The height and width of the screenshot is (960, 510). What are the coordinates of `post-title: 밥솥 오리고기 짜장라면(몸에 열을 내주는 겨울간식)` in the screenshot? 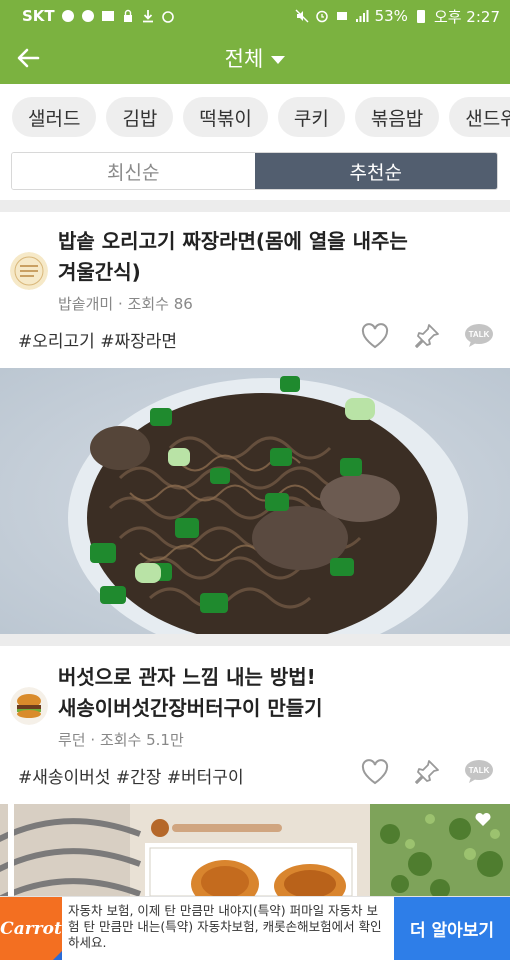 It's located at (258, 257).